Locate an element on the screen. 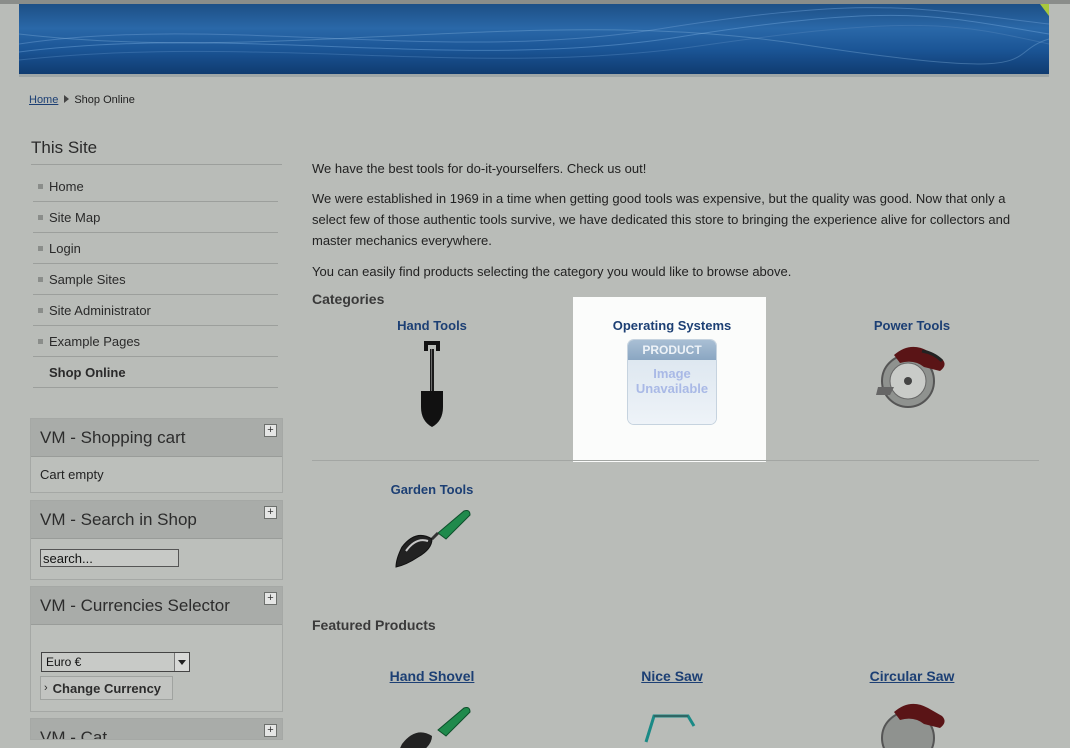  product-image-unavailable-icon: PRODUCT Image Unavailable is located at coordinates (672, 382).